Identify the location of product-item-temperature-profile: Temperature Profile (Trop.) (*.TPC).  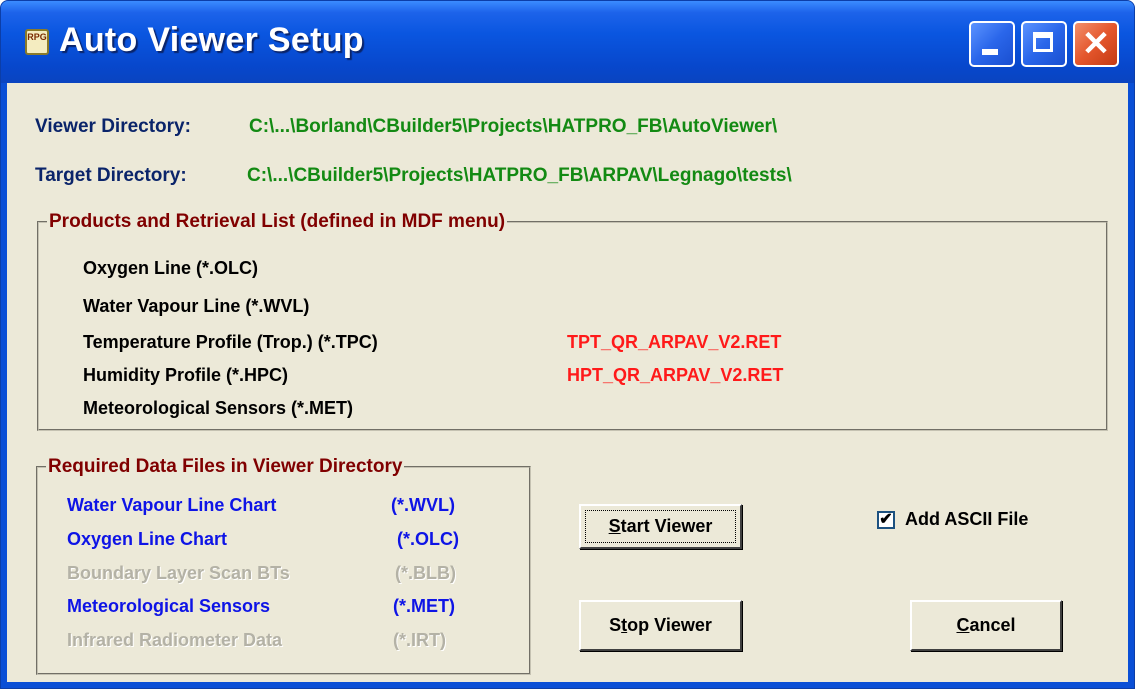
(230, 342).